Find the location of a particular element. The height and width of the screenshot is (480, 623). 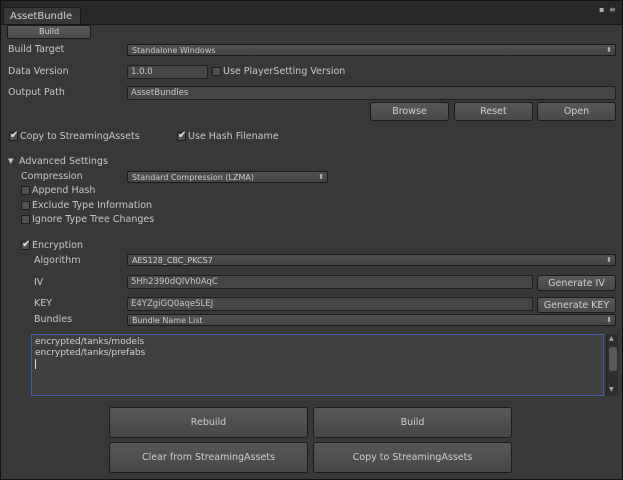

key-input: E4YZgiGQ0aqeSLEJ is located at coordinates (330, 304).